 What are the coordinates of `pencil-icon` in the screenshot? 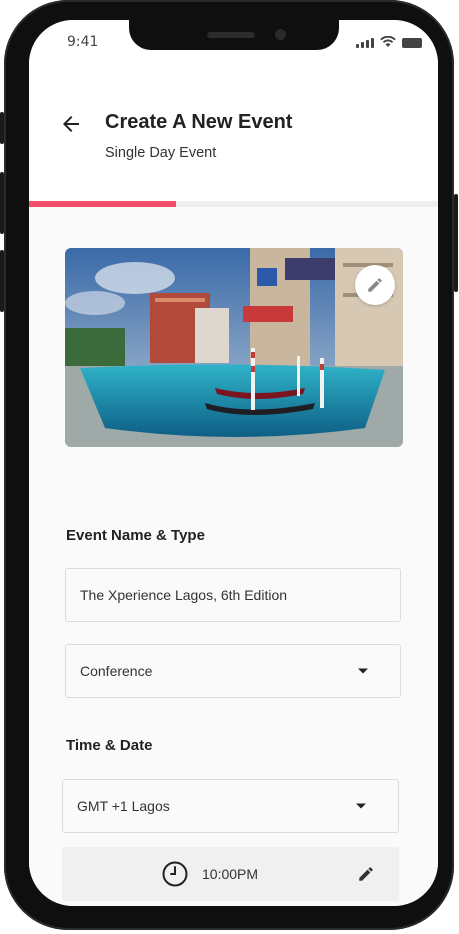 It's located at (375, 285).